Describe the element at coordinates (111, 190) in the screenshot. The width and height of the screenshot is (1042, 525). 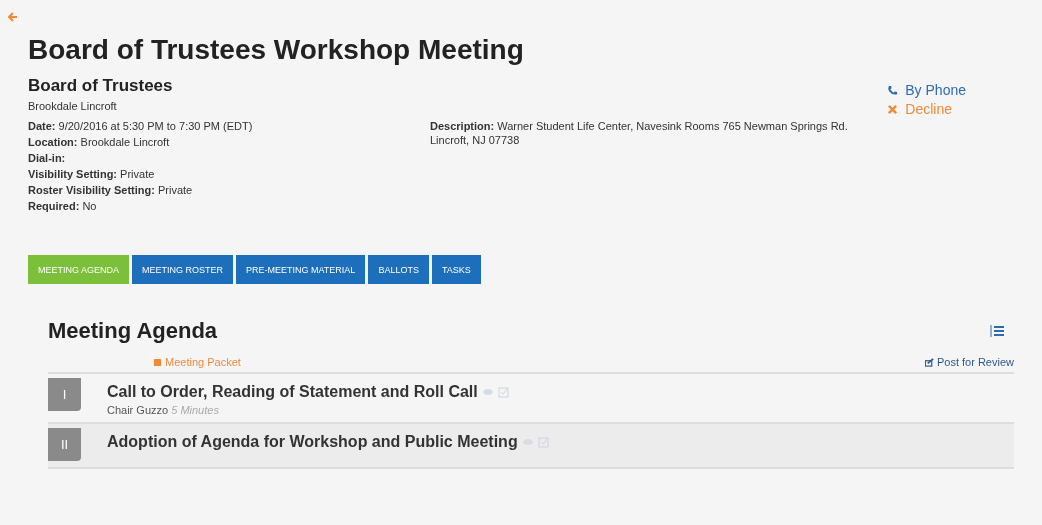
I see `detail-line: Roster Visibility Setting: Private` at that location.